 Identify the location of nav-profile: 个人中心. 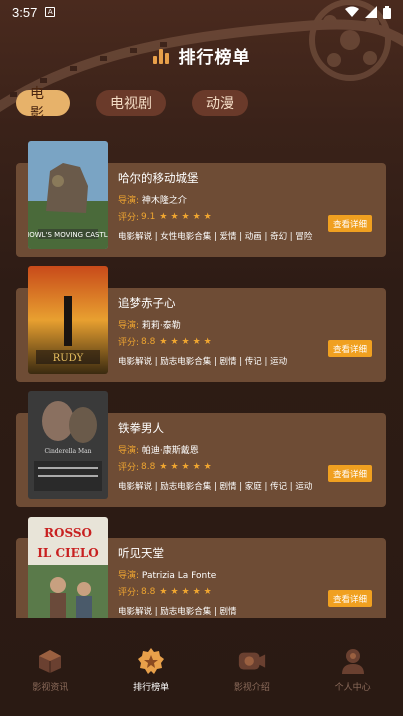
(353, 675).